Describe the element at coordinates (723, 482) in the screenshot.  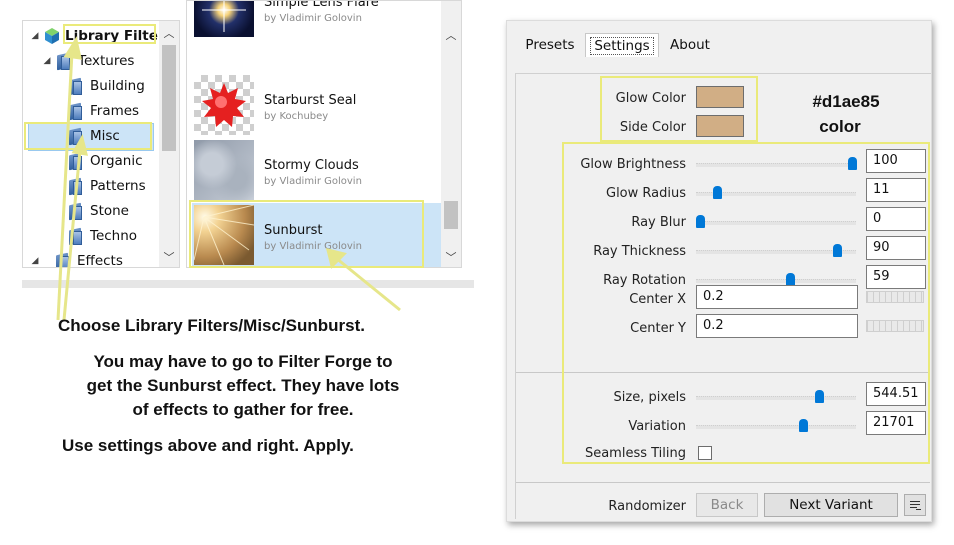
I see `section-divider` at that location.